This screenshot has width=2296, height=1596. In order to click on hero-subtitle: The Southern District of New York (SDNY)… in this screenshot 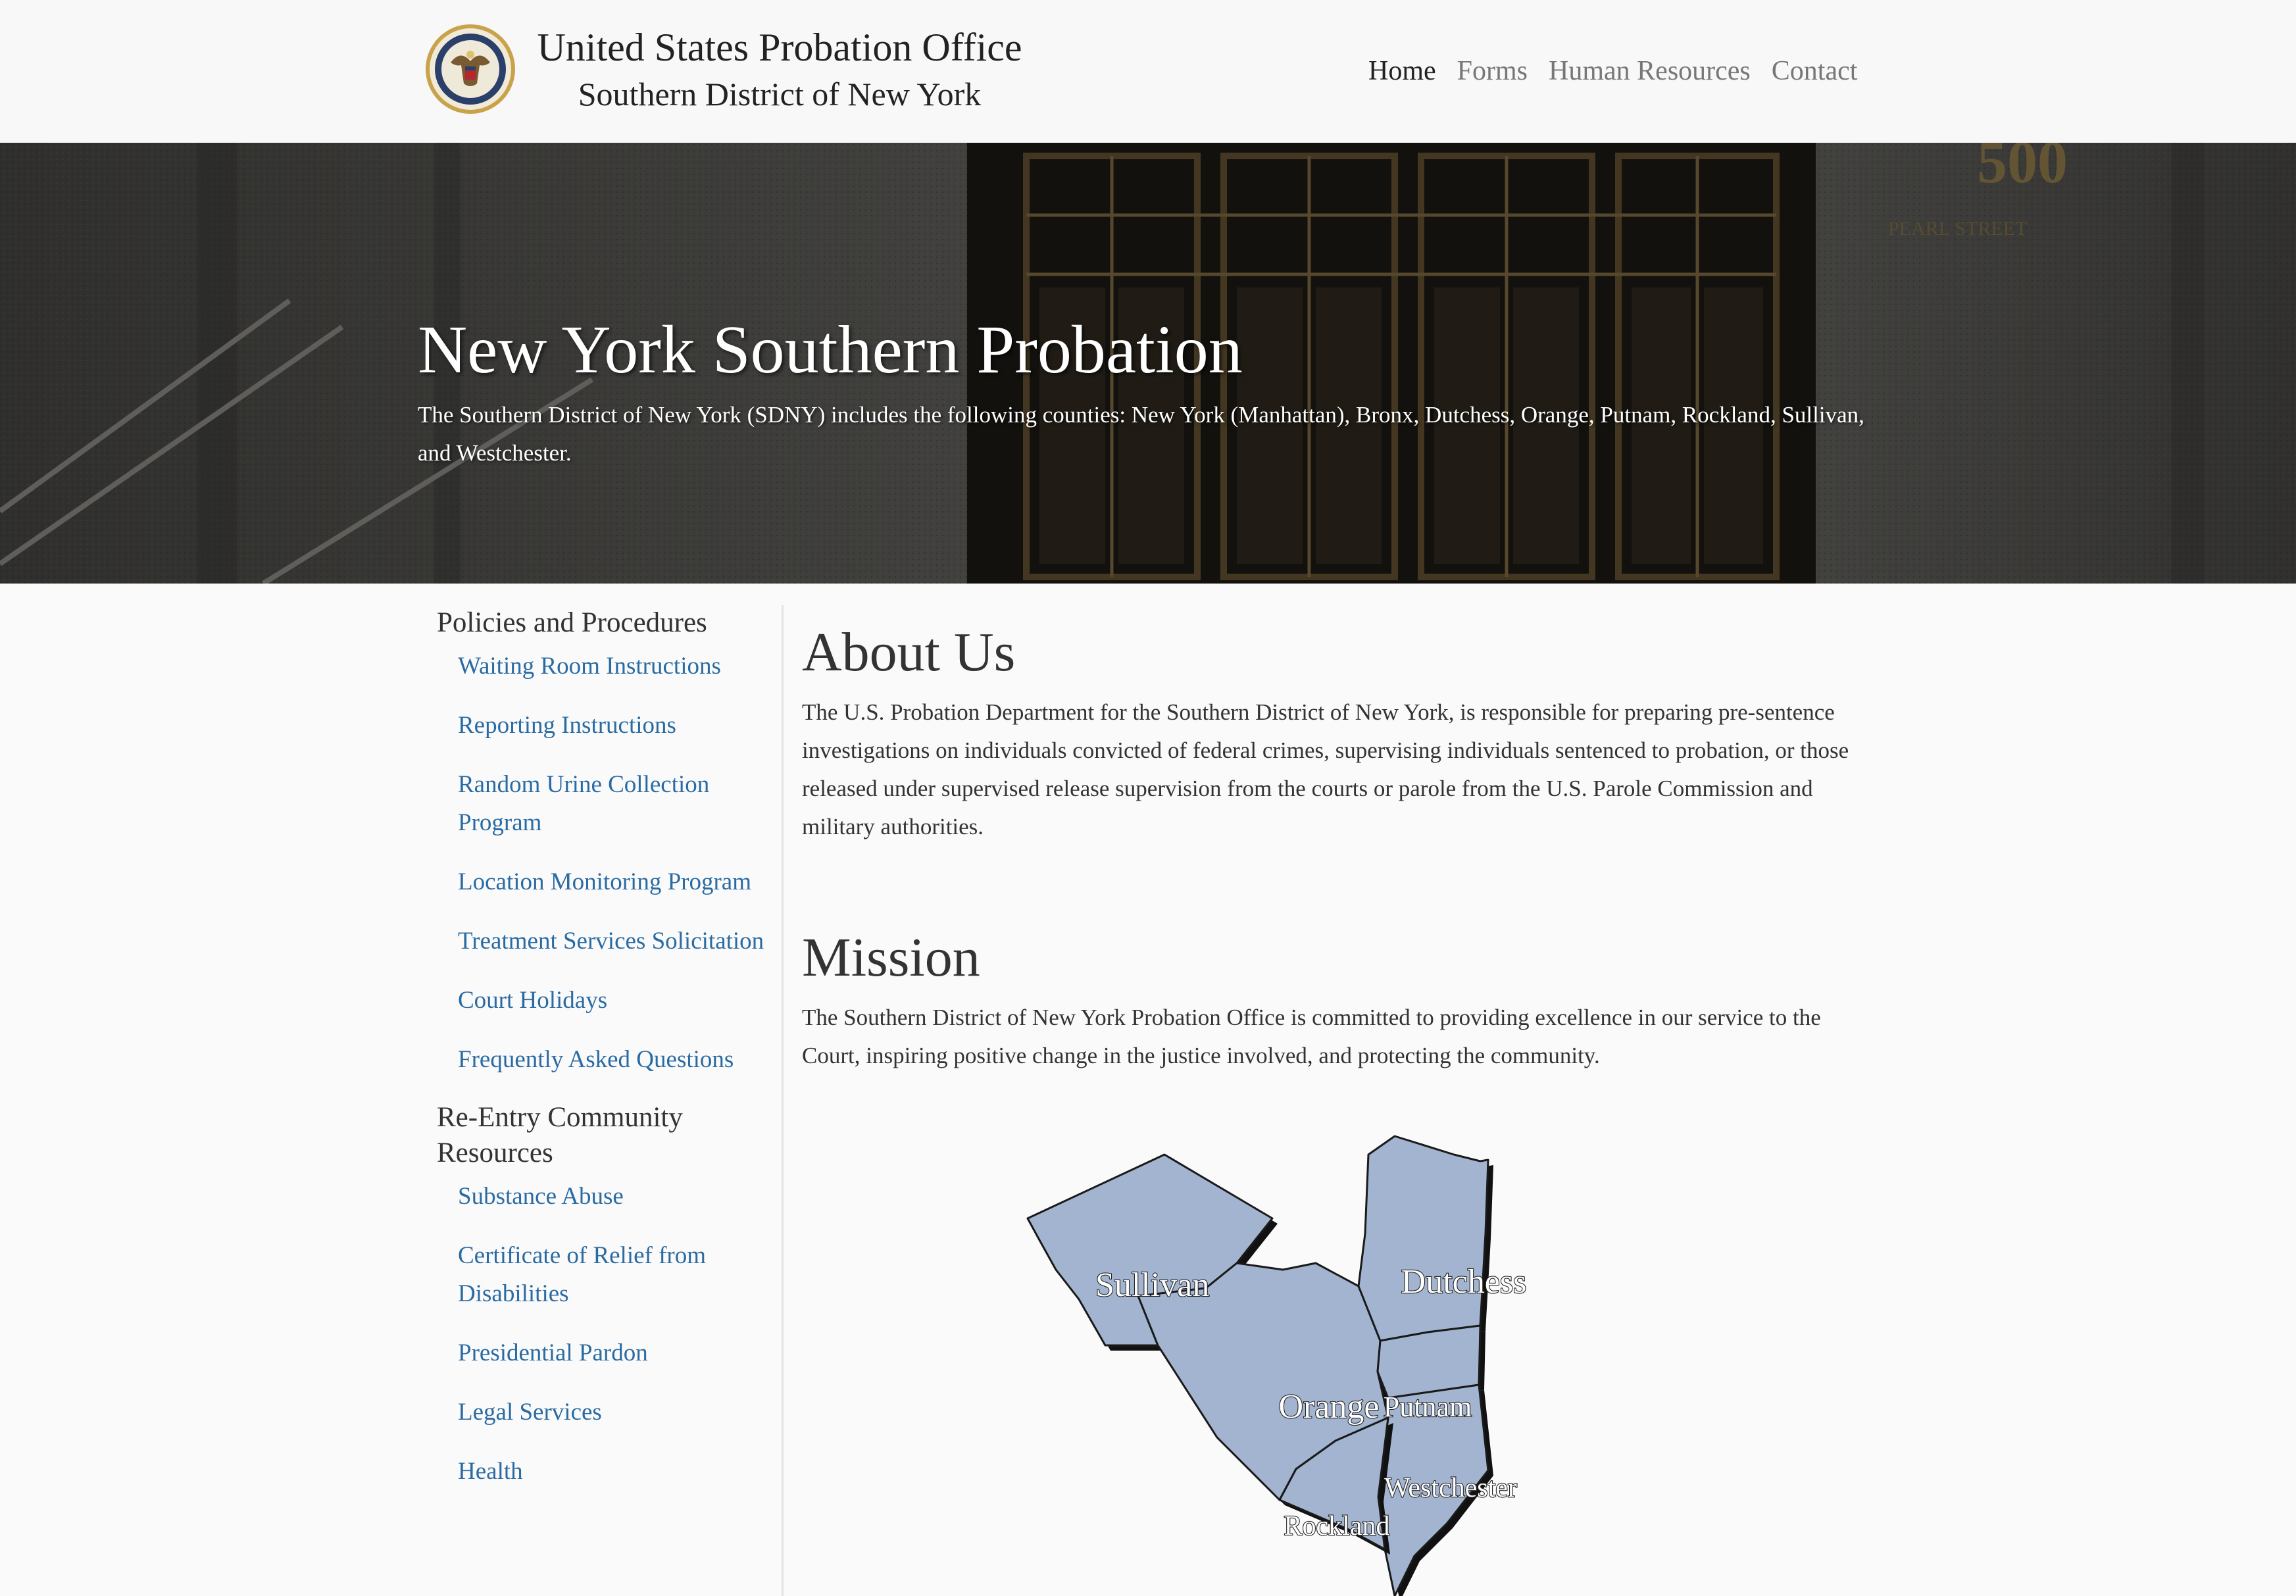, I will do `click(1141, 434)`.